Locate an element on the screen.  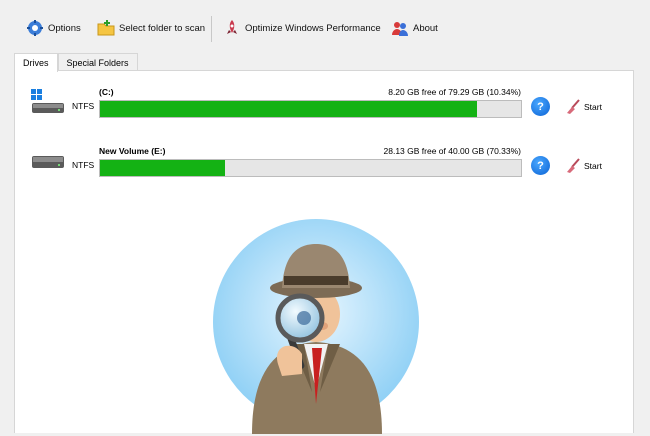
tab-strip: Drives Special Folders is located at coordinates (76, 62).